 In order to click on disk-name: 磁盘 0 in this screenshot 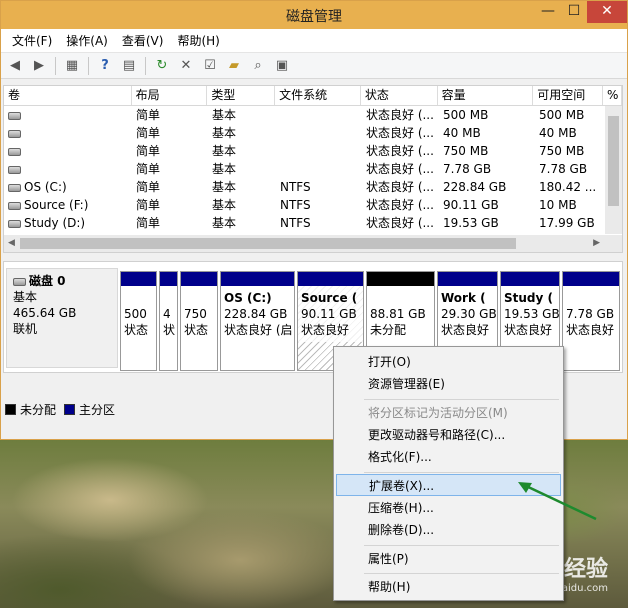, I will do `click(47, 281)`.